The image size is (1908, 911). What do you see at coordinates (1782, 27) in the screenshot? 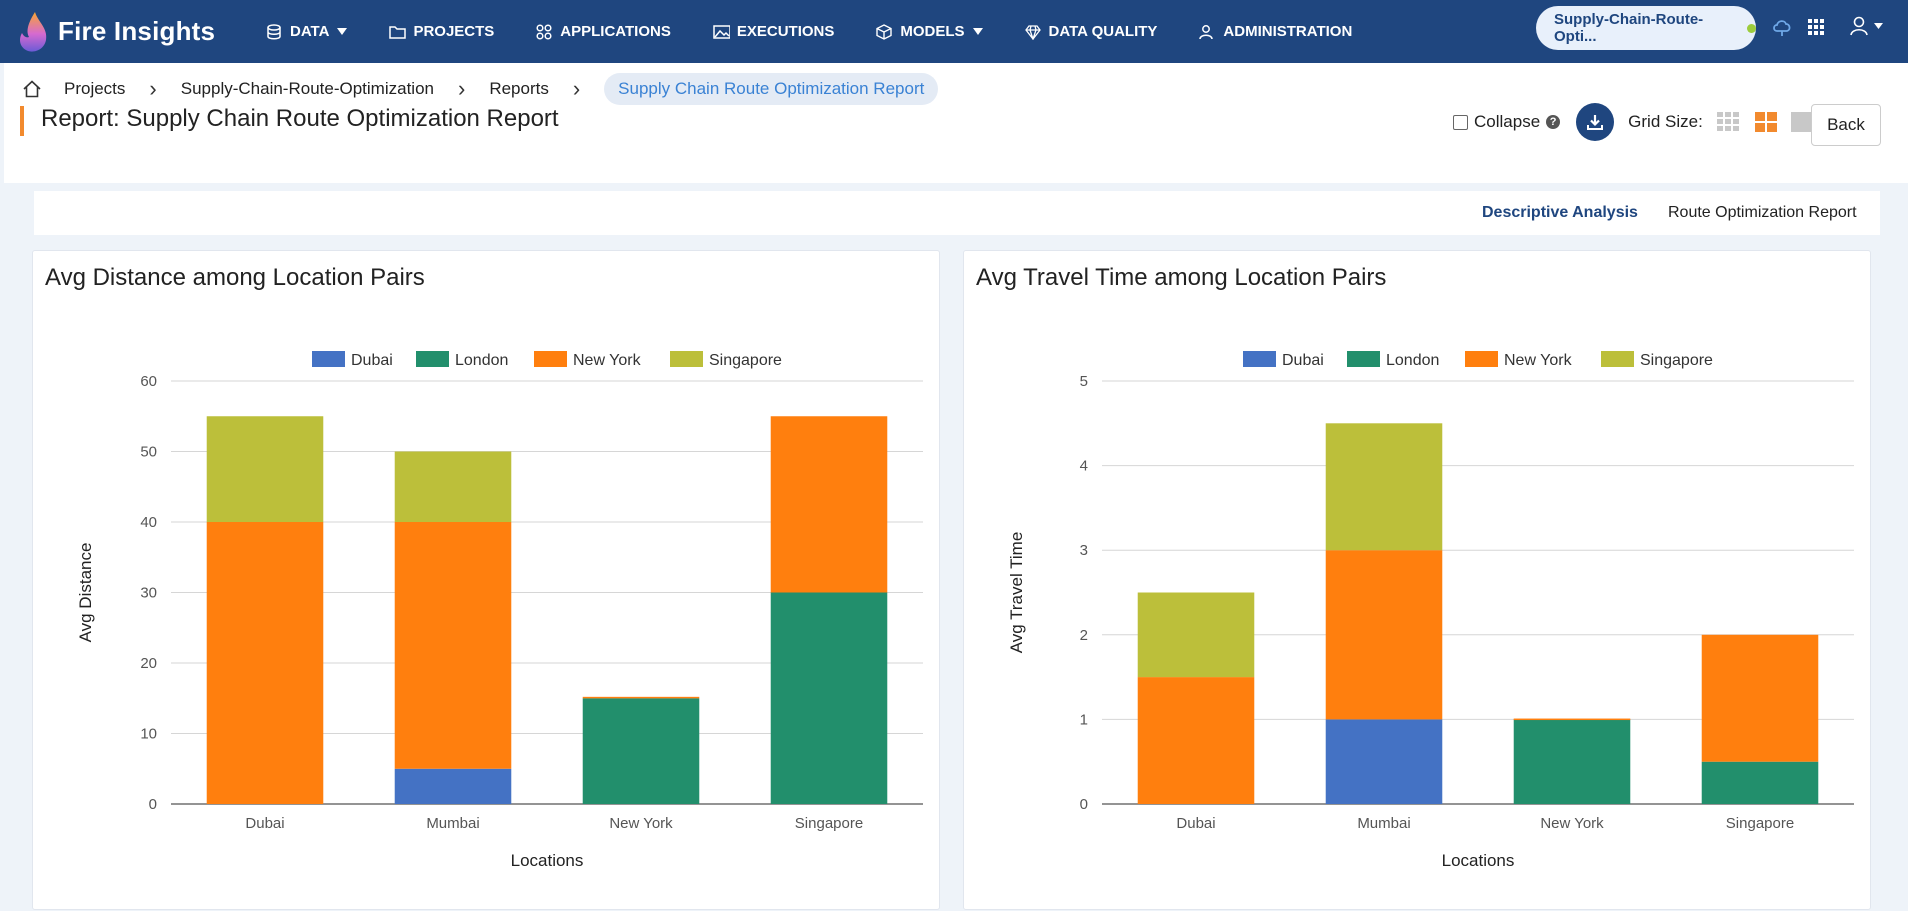
I see `cloud-icon` at bounding box center [1782, 27].